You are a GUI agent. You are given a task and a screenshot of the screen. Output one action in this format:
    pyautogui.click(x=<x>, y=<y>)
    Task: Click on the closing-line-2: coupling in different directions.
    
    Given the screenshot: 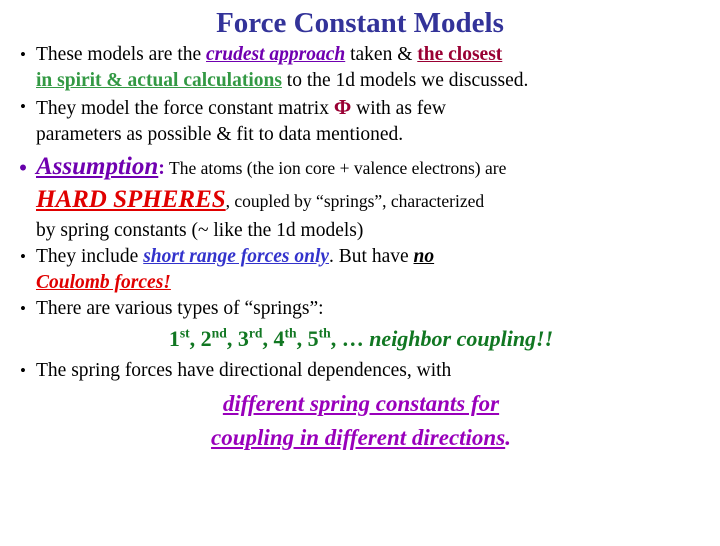 What is the action you would take?
    pyautogui.click(x=361, y=439)
    